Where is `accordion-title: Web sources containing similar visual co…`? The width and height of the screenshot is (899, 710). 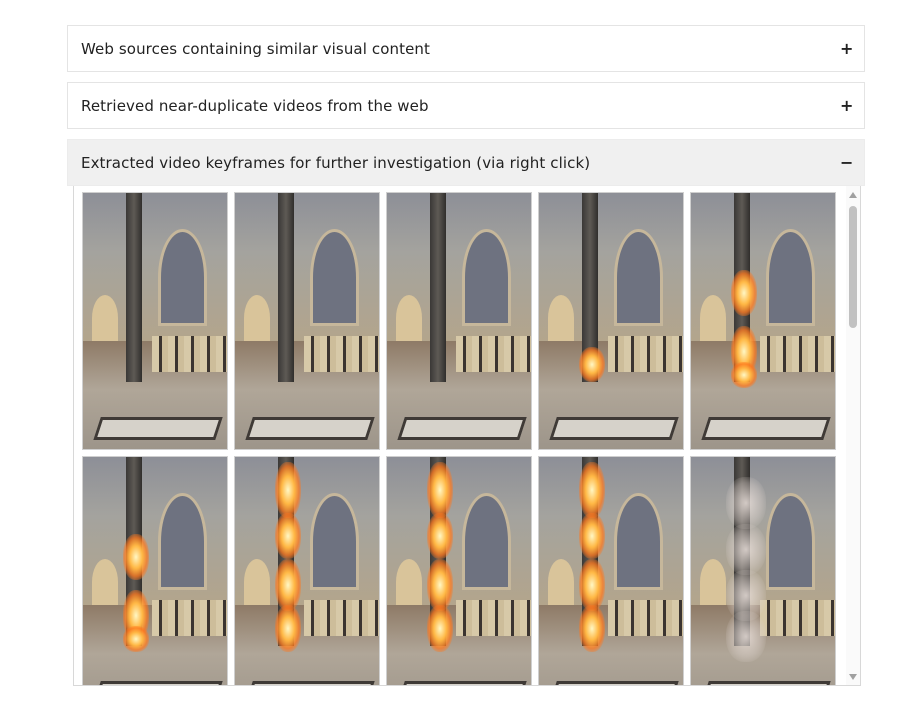
accordion-title: Web sources containing similar visual co… is located at coordinates (255, 48).